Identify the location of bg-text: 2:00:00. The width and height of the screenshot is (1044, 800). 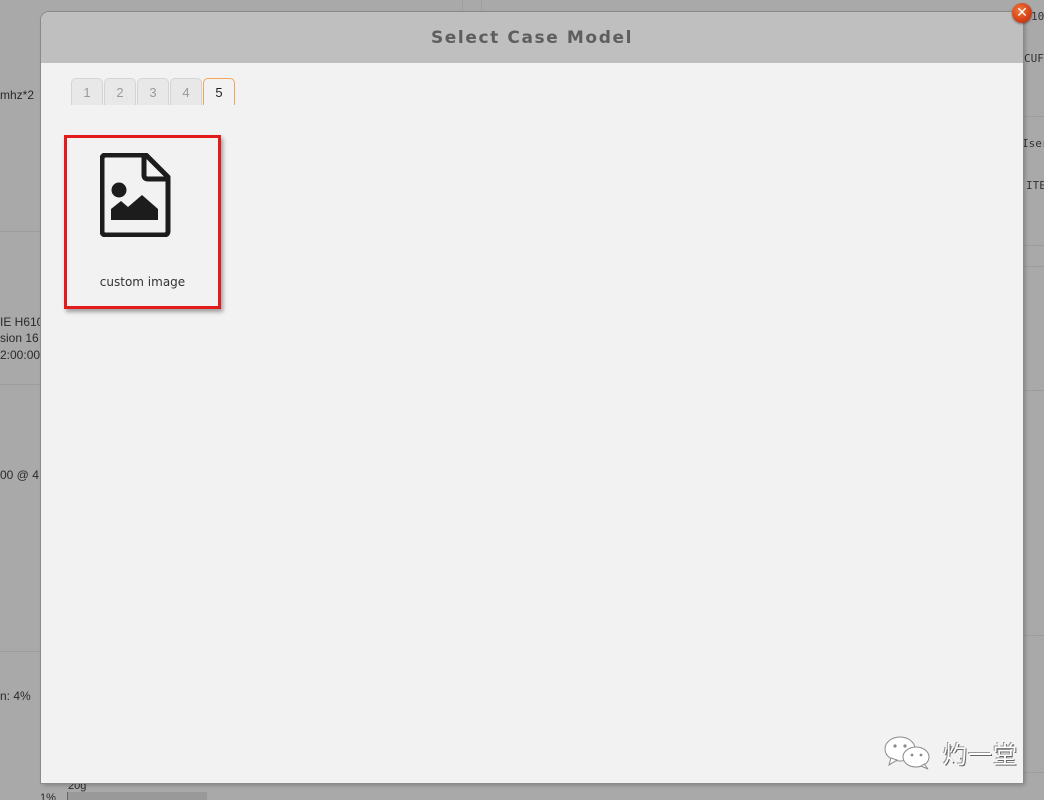
(20, 355).